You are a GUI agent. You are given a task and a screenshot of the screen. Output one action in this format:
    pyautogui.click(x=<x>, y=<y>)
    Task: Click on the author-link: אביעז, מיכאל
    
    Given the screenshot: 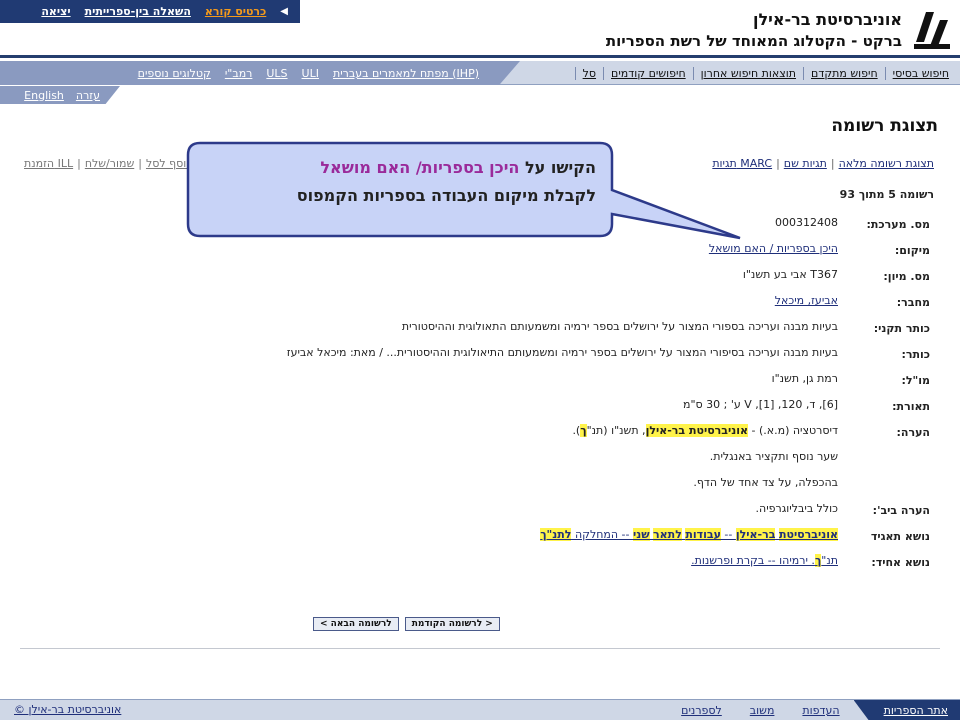 What is the action you would take?
    pyautogui.click(x=806, y=300)
    